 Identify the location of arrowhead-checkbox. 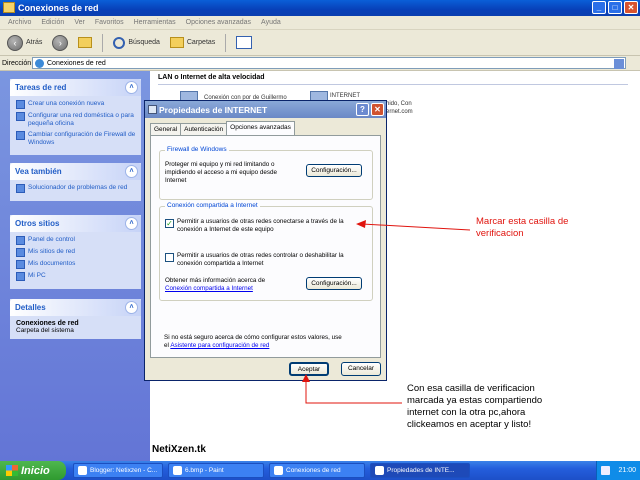
(361, 224).